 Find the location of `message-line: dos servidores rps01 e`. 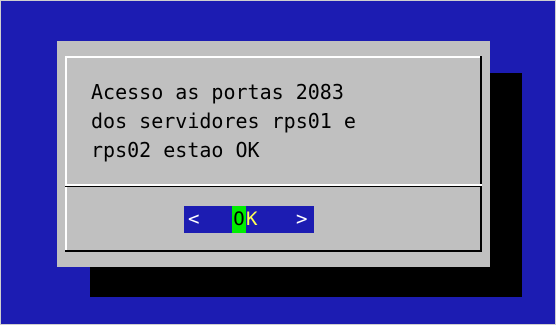

message-line: dos servidores rps01 e is located at coordinates (223, 121).